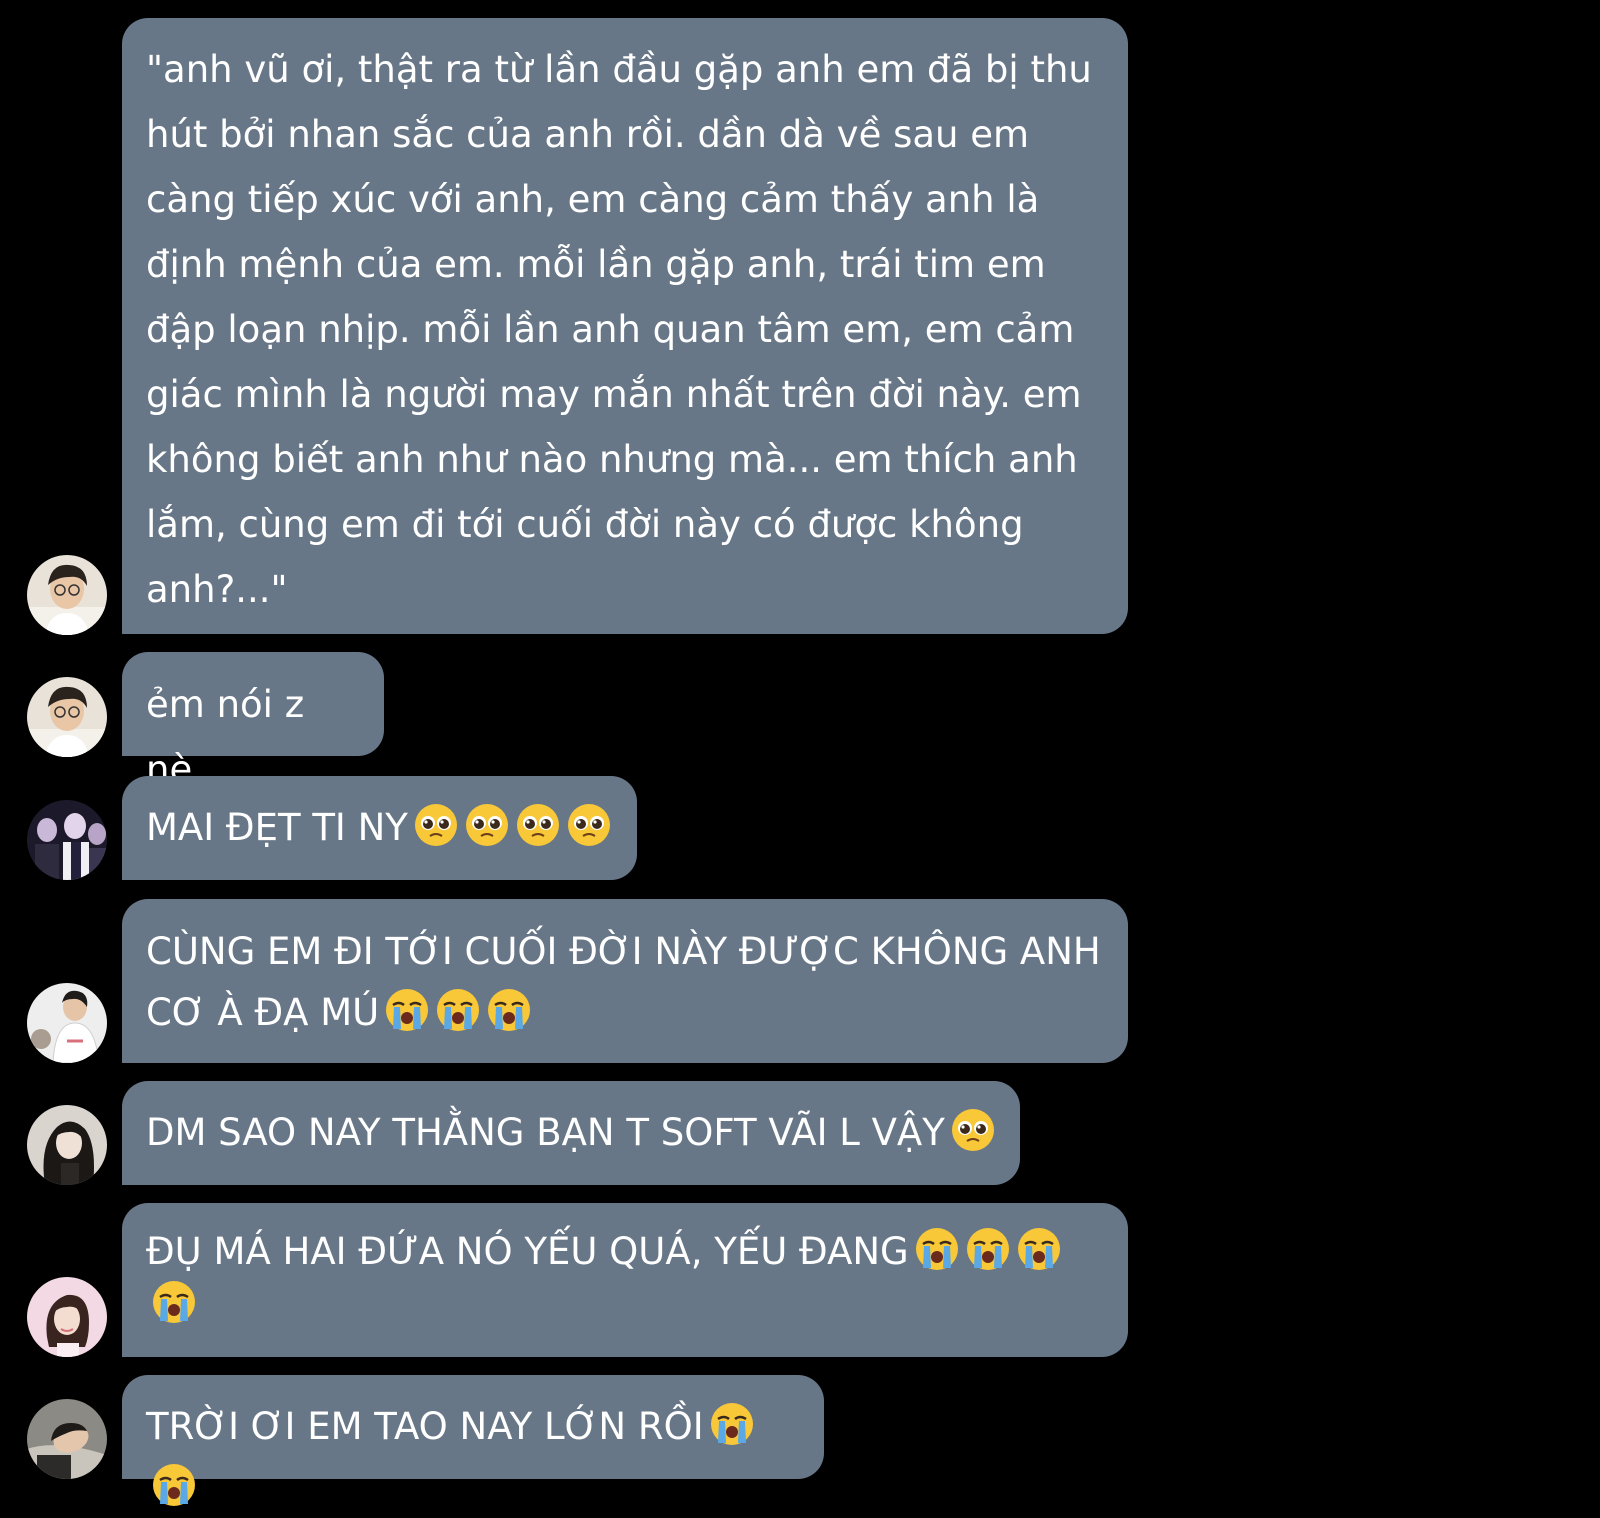 This screenshot has width=1600, height=1518. I want to click on message-bubble: ĐỤ MÁ HAI ĐỨA NÓ YẾU QUÁ, YẾU ĐANG, so click(625, 1280).